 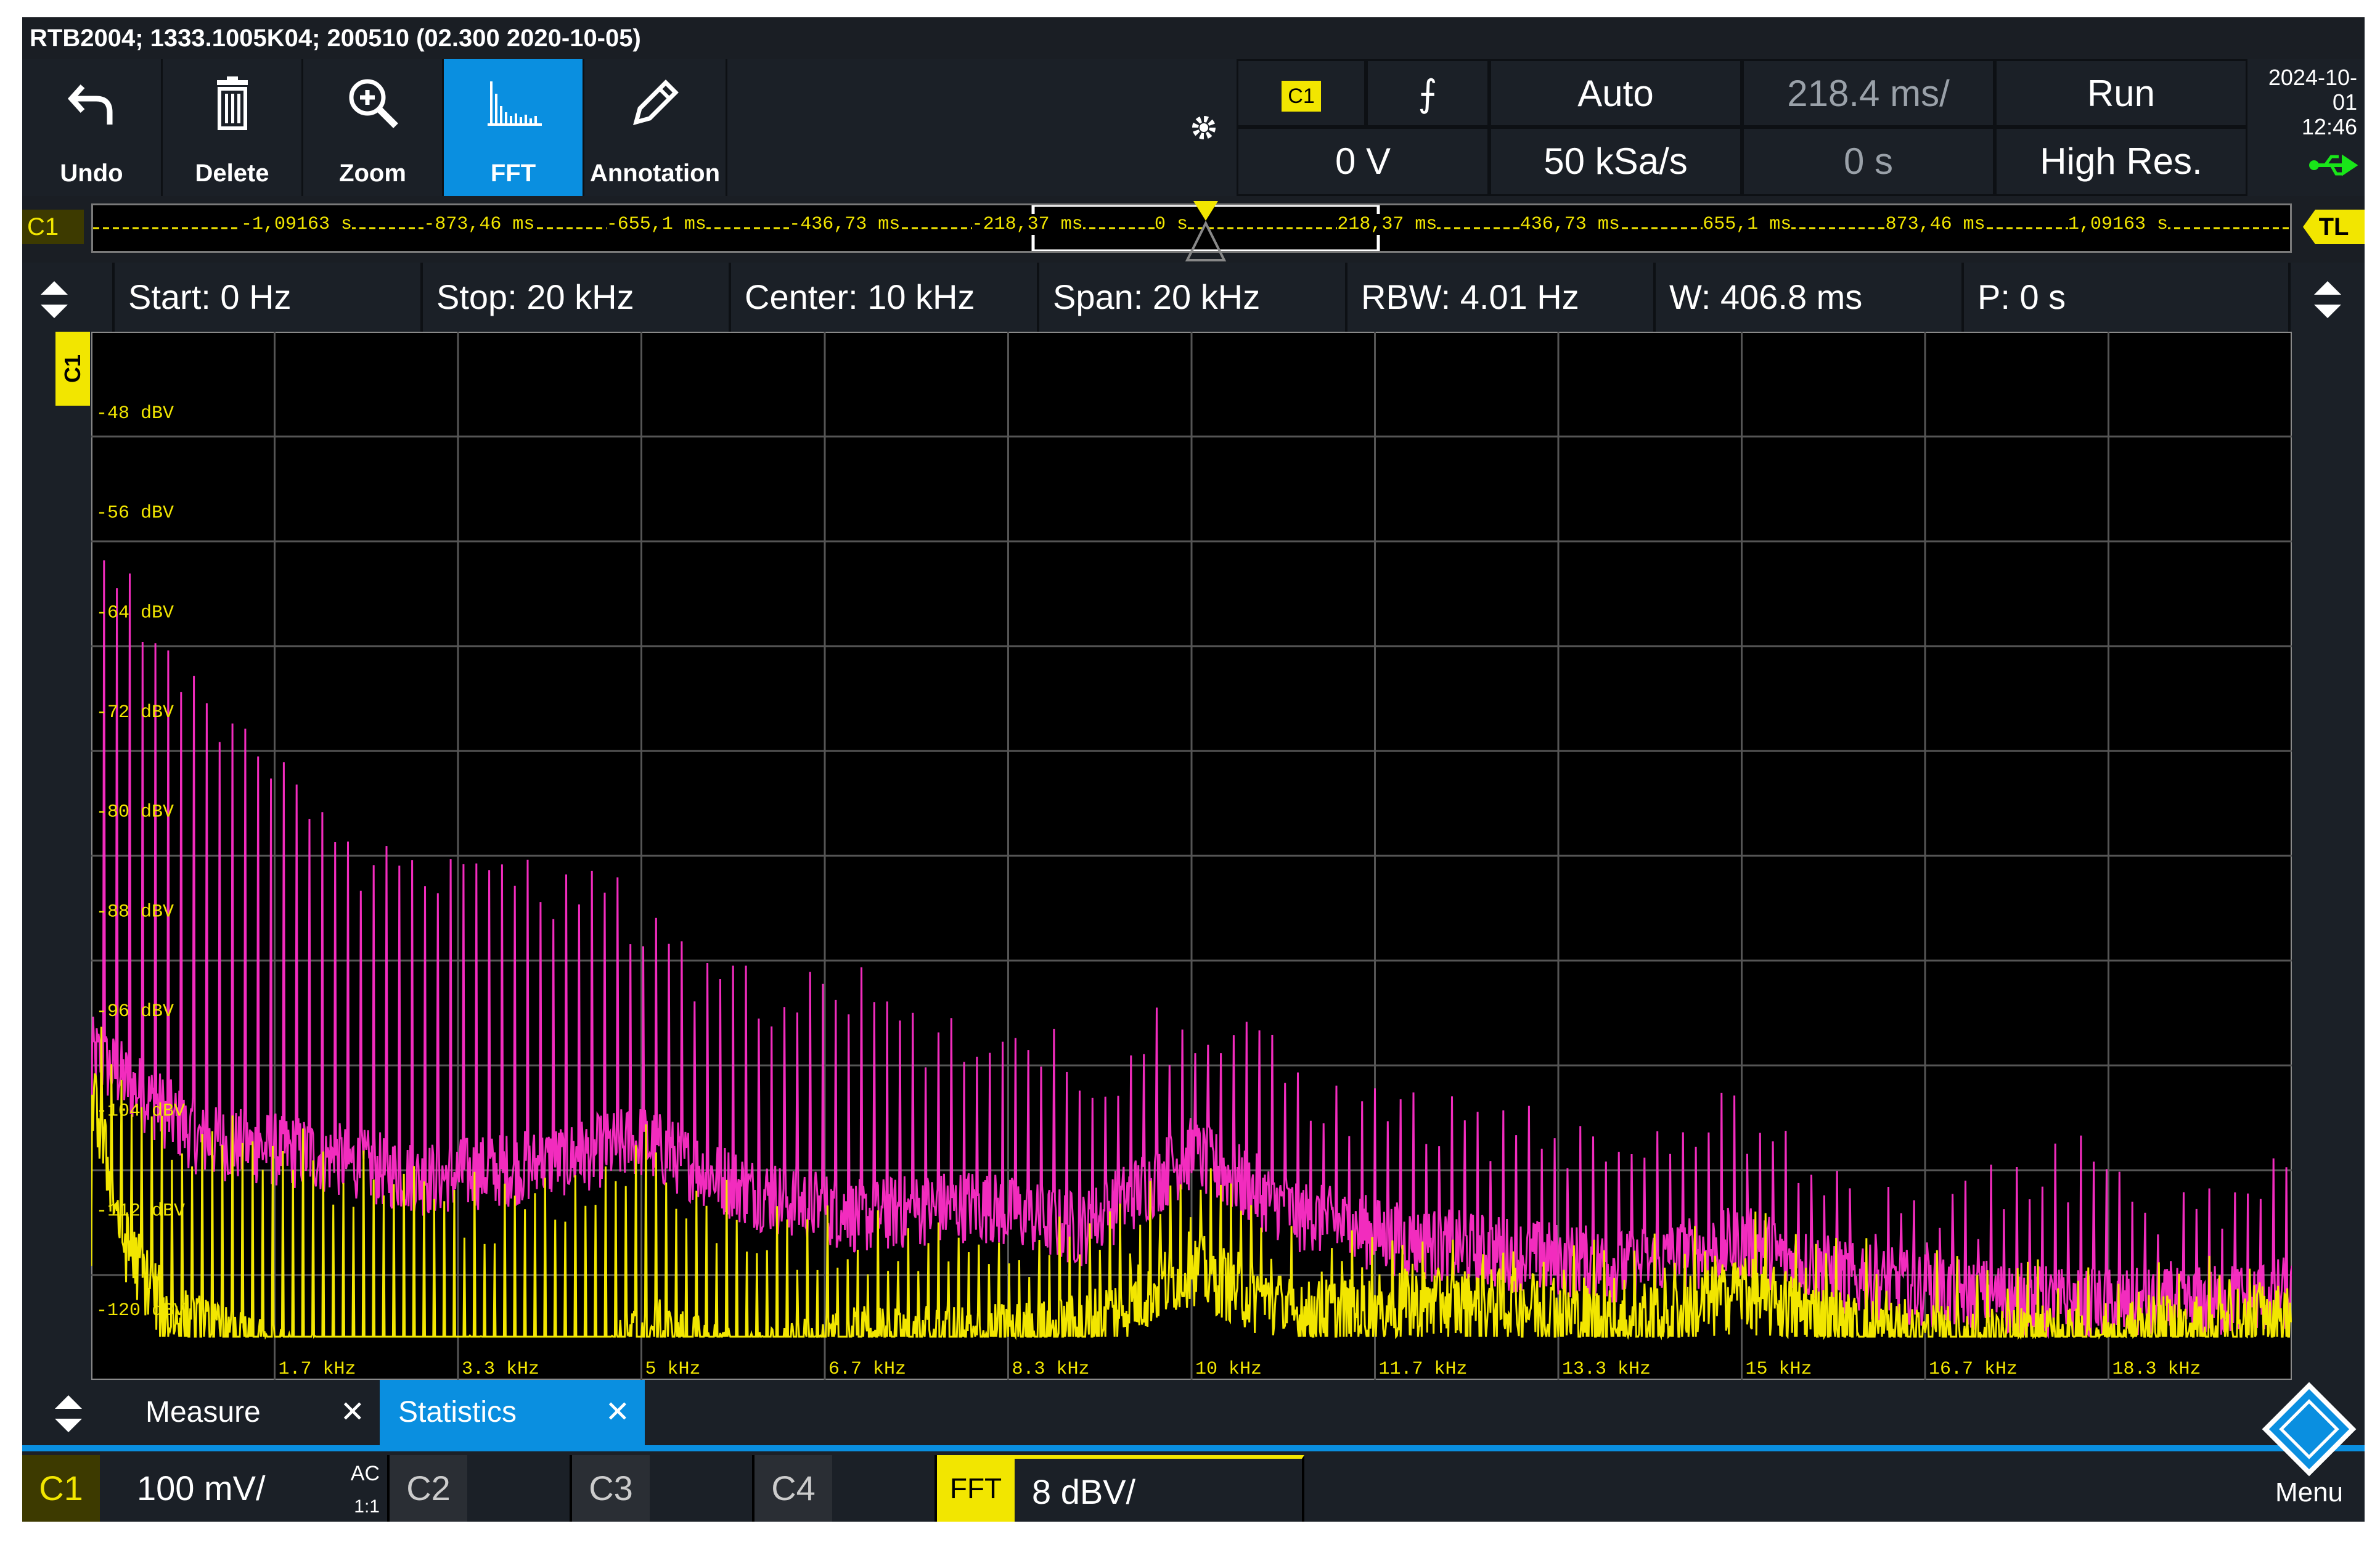 I want to click on timebase-scale: 218.4 ms/, so click(x=1868, y=93).